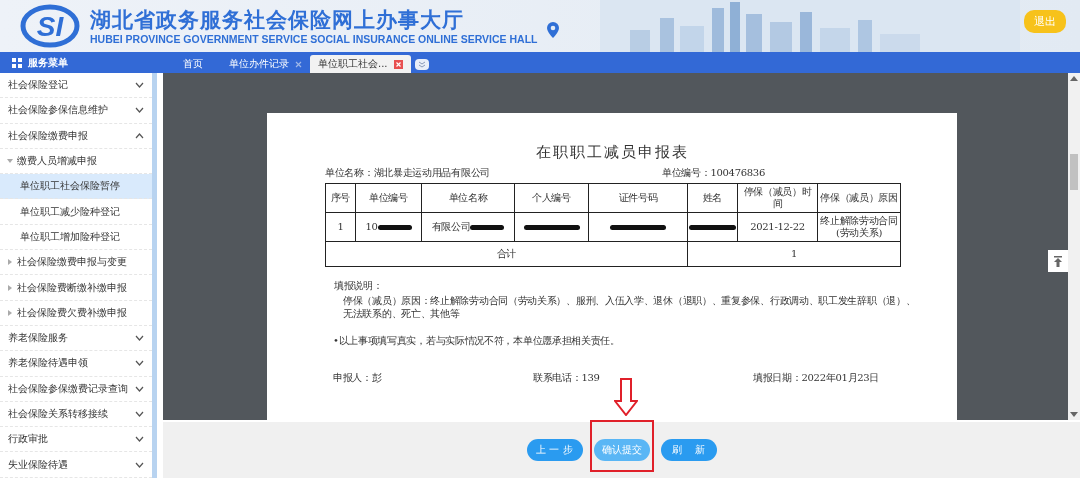 This screenshot has height=478, width=1080. What do you see at coordinates (468, 198) in the screenshot?
I see `column-header: 单位名称` at bounding box center [468, 198].